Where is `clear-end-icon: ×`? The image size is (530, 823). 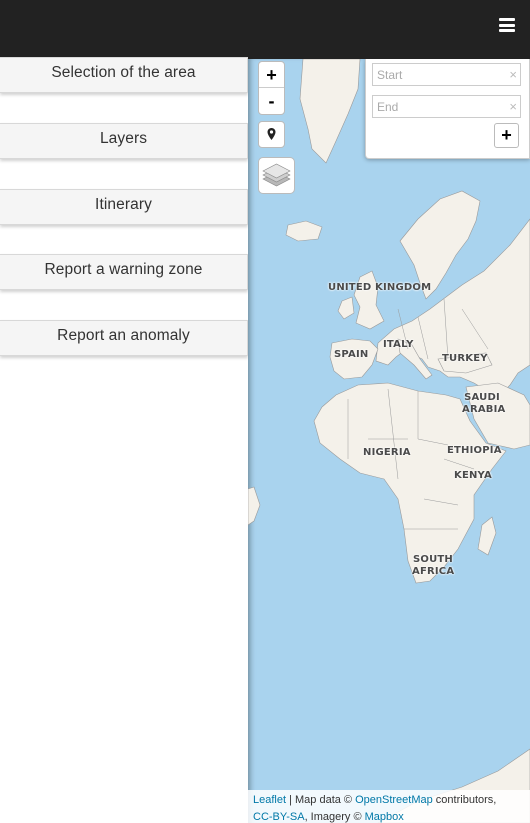
clear-end-icon: × is located at coordinates (513, 107).